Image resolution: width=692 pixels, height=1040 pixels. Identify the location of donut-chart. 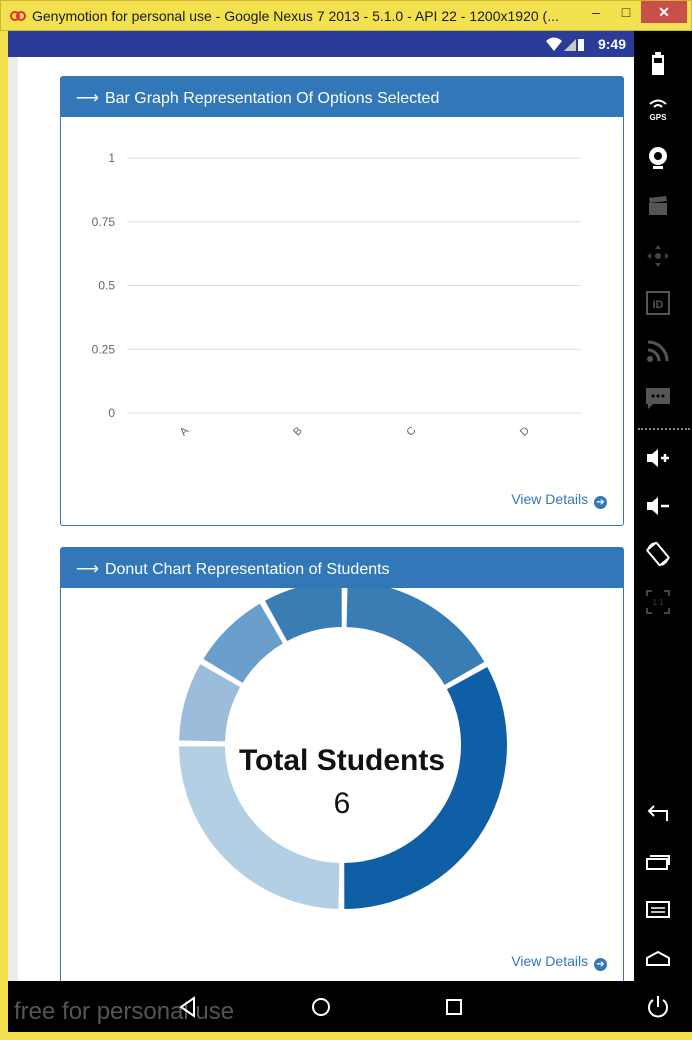
(342, 750).